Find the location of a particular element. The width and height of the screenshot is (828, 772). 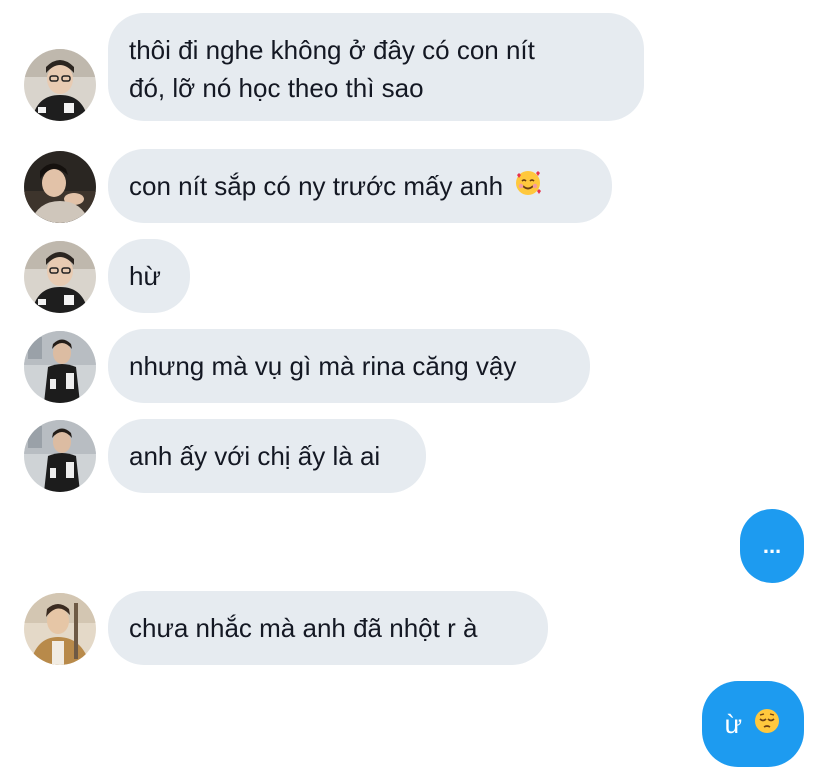

message-text: hừ is located at coordinates (145, 276).